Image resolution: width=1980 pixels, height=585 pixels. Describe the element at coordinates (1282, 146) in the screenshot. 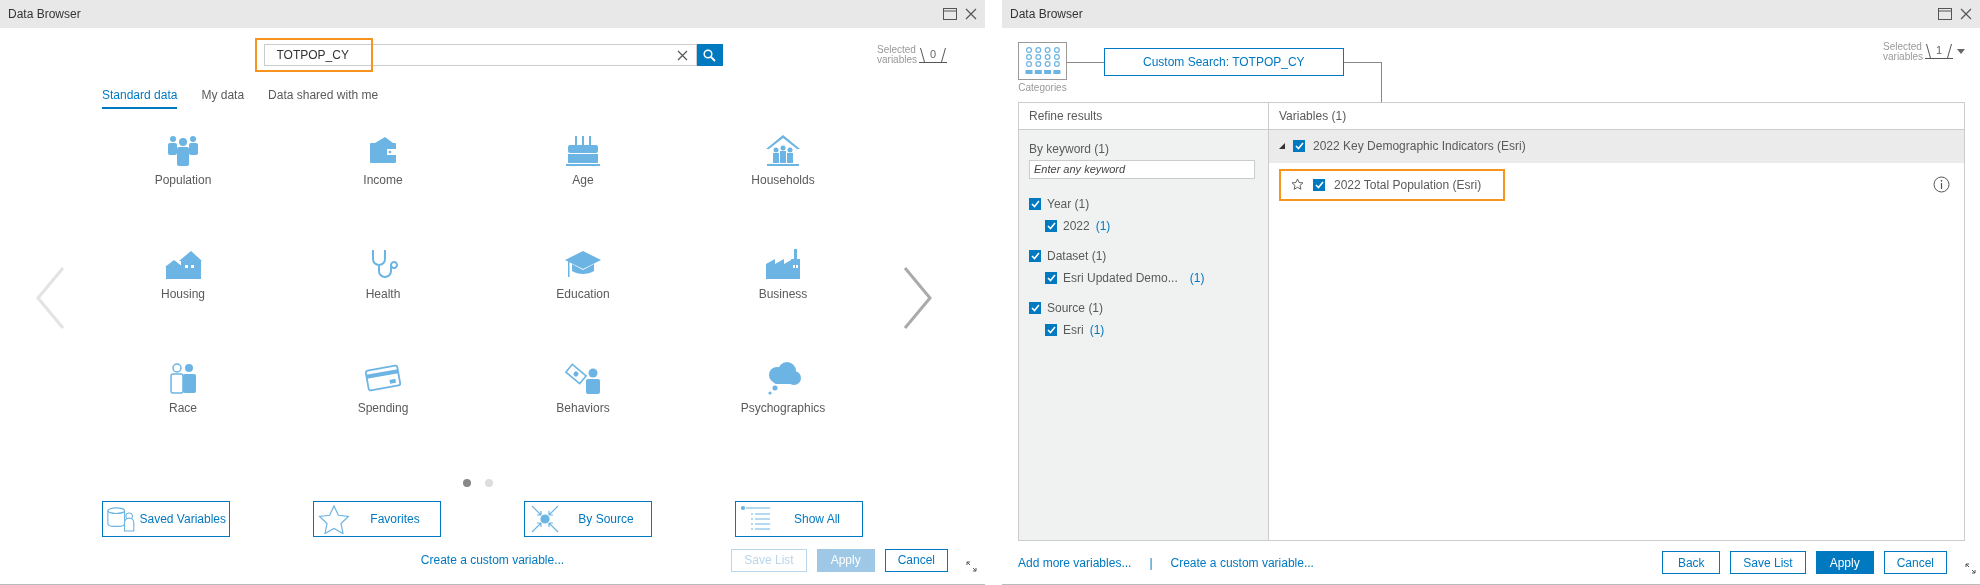

I see `expand-triangle-icon` at that location.